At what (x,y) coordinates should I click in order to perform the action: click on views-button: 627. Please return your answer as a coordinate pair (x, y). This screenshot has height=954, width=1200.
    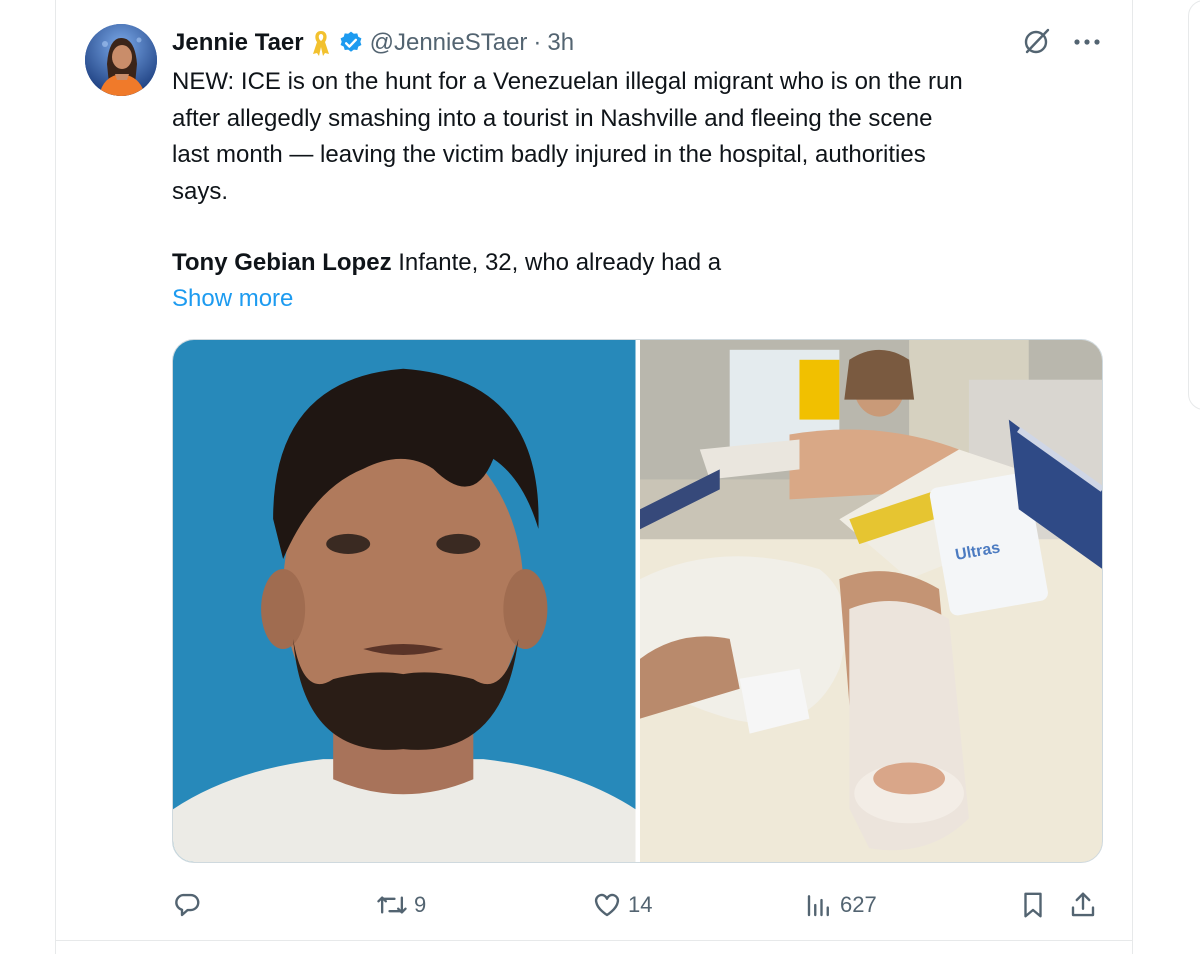
    Looking at the image, I should click on (840, 905).